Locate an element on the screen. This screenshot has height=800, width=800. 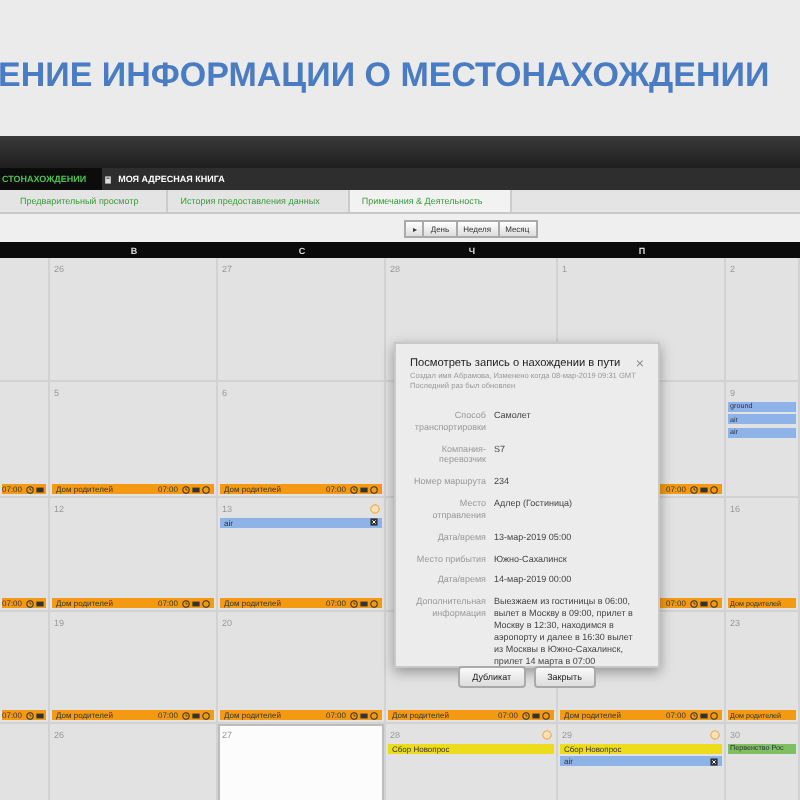
book-icon is located at coordinates (108, 179).